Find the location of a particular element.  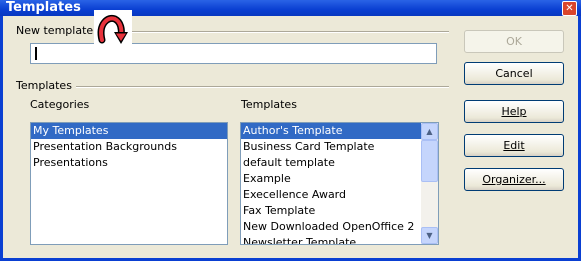

scroll-down-arrow-icon: ▼ is located at coordinates (429, 235).